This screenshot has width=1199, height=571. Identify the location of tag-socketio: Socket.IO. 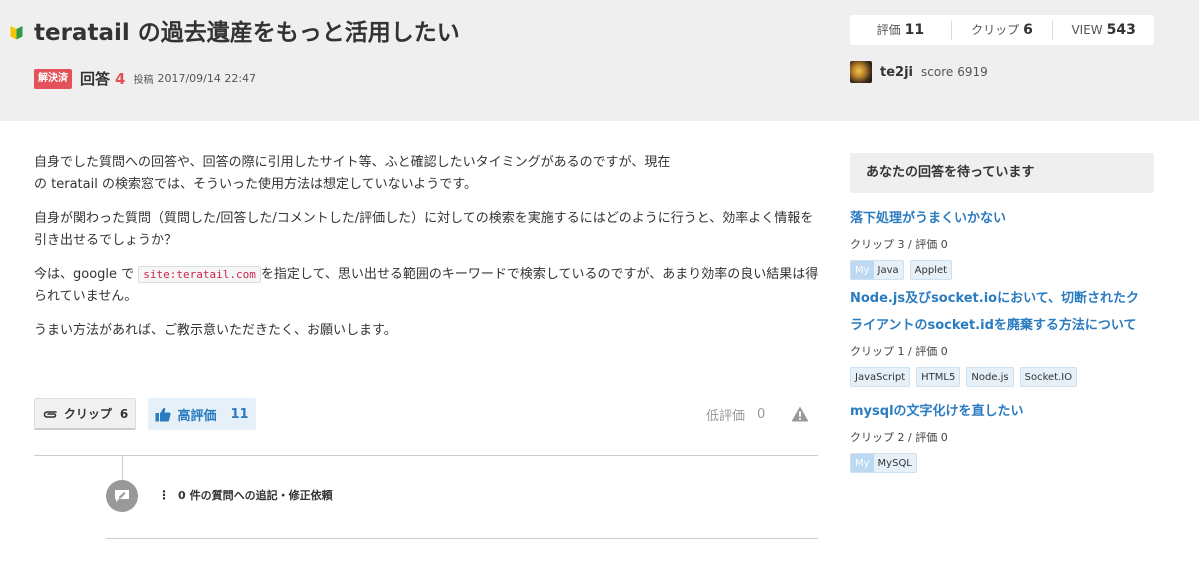
(1048, 377).